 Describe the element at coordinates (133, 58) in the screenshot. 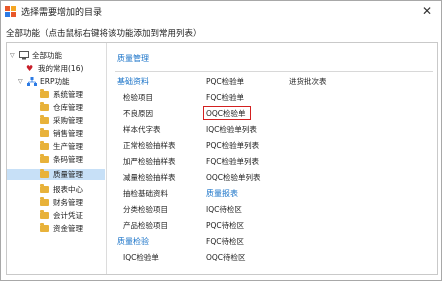

I see `panel-title: 质量管理` at that location.